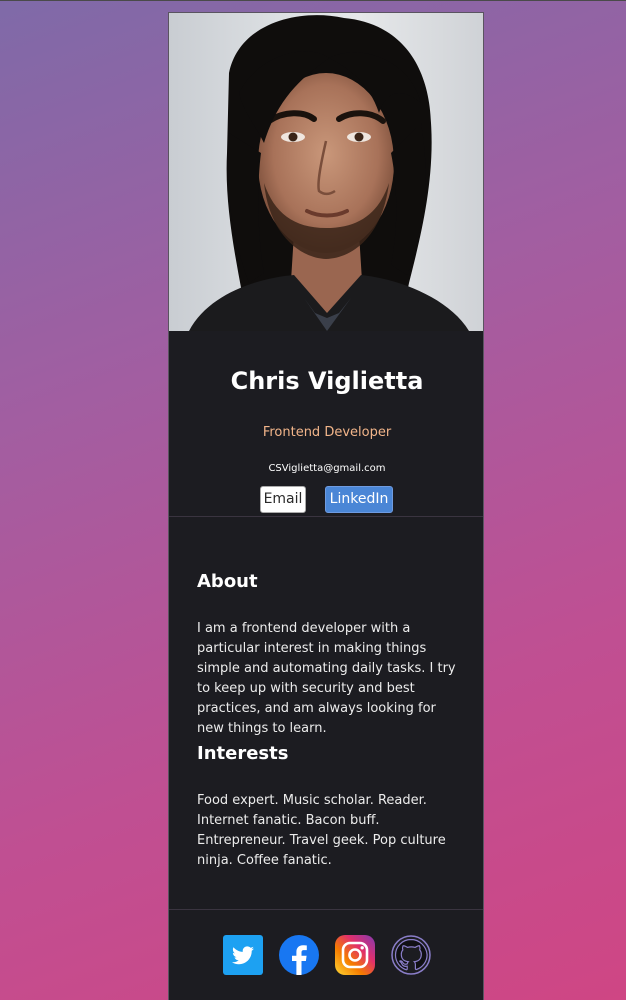  Describe the element at coordinates (327, 381) in the screenshot. I see `profile-name: Chris Viglietta` at that location.